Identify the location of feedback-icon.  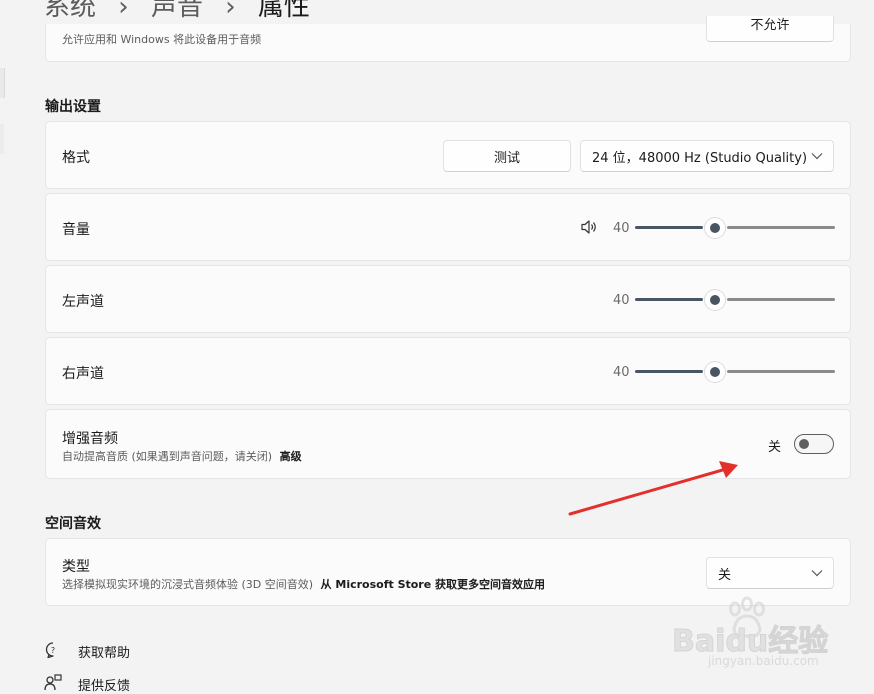
(53, 682).